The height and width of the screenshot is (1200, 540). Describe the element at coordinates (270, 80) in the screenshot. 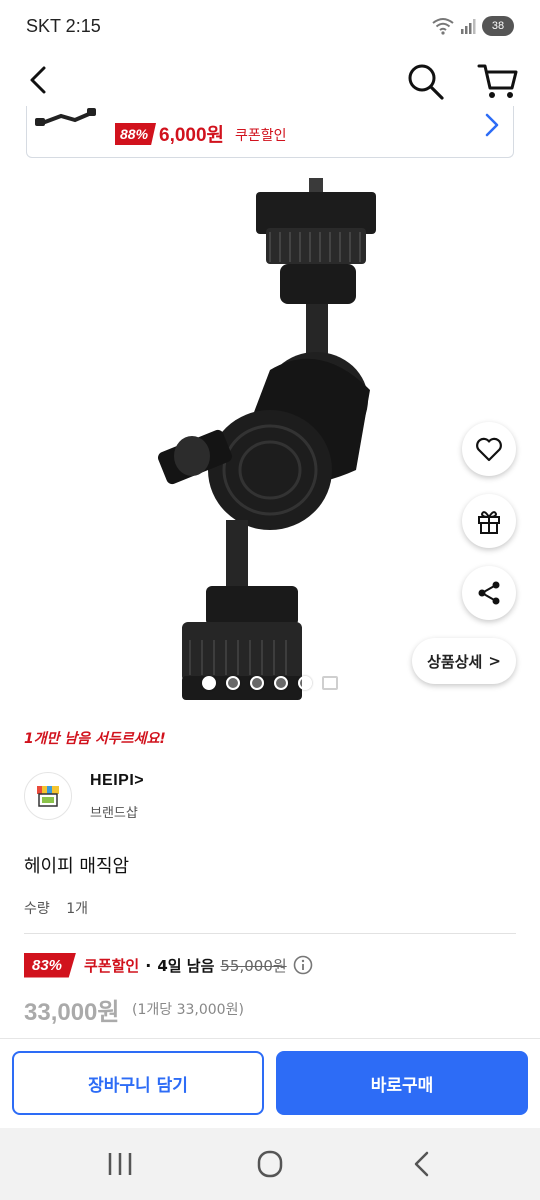

I see `top-nav` at that location.